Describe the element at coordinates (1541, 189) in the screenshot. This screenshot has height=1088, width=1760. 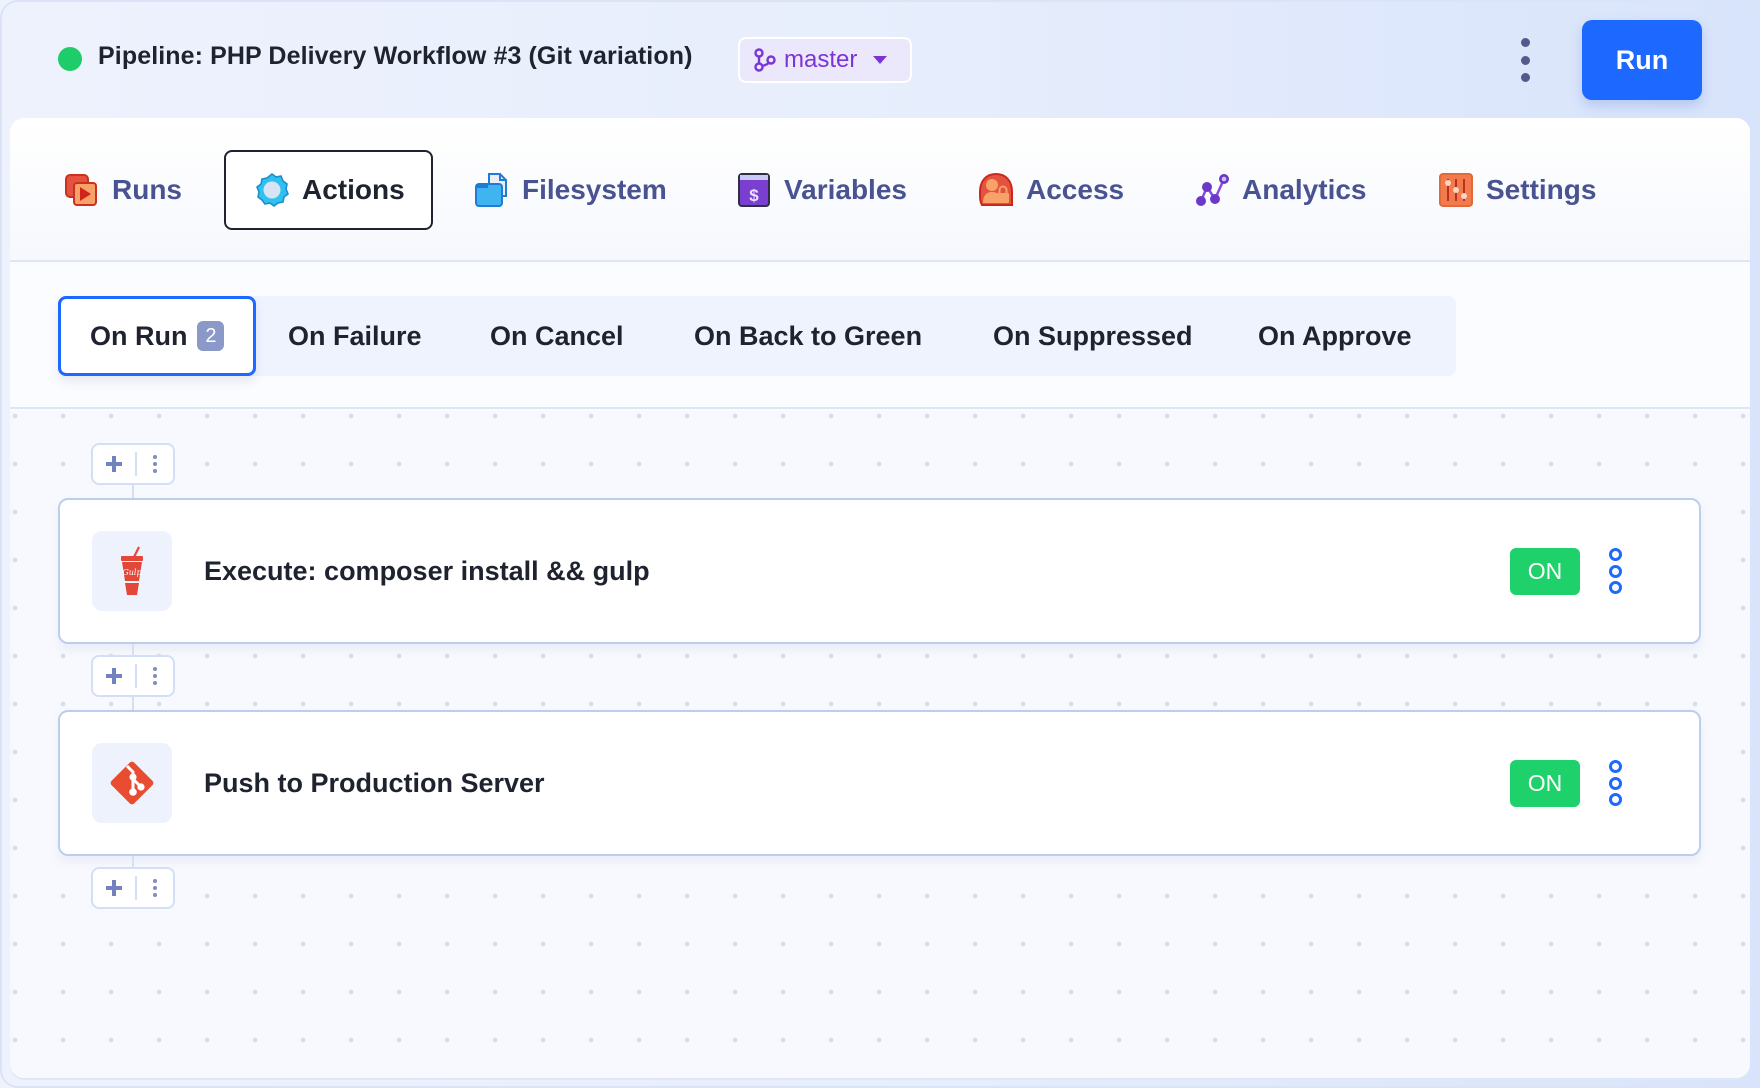
I see `tab-settings-label: Settings` at that location.